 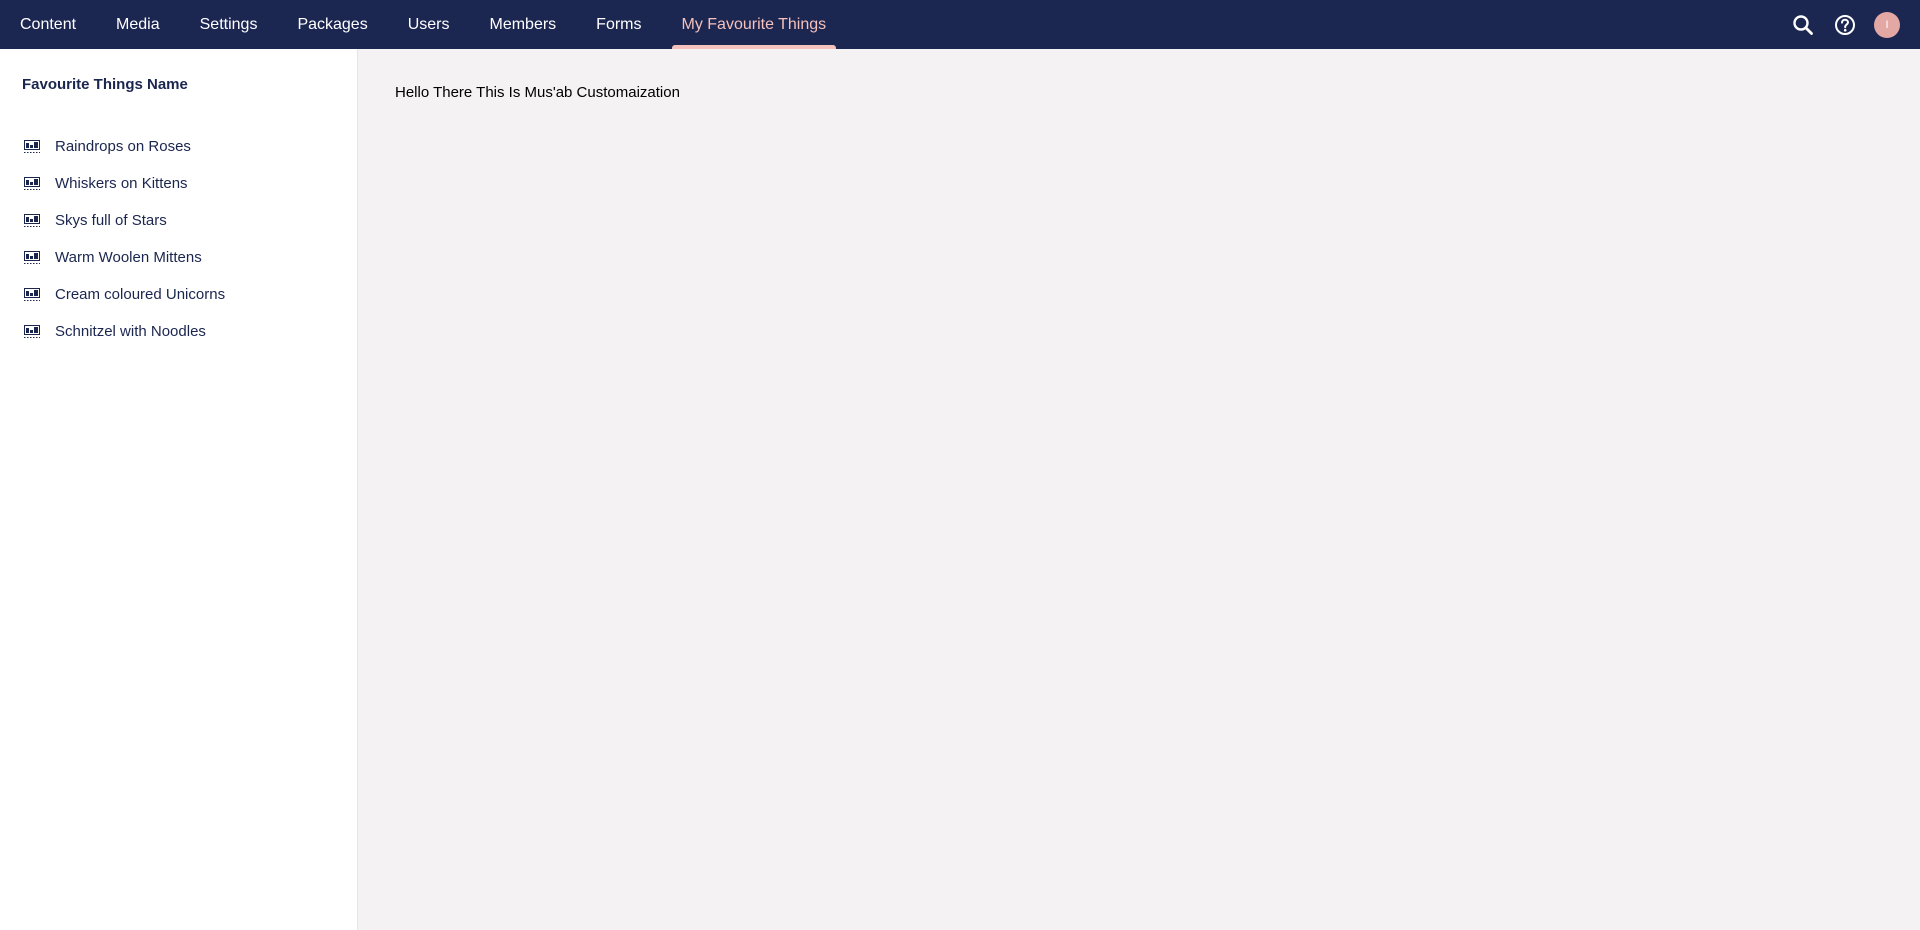 I want to click on nav-item-members: Members, so click(x=522, y=24).